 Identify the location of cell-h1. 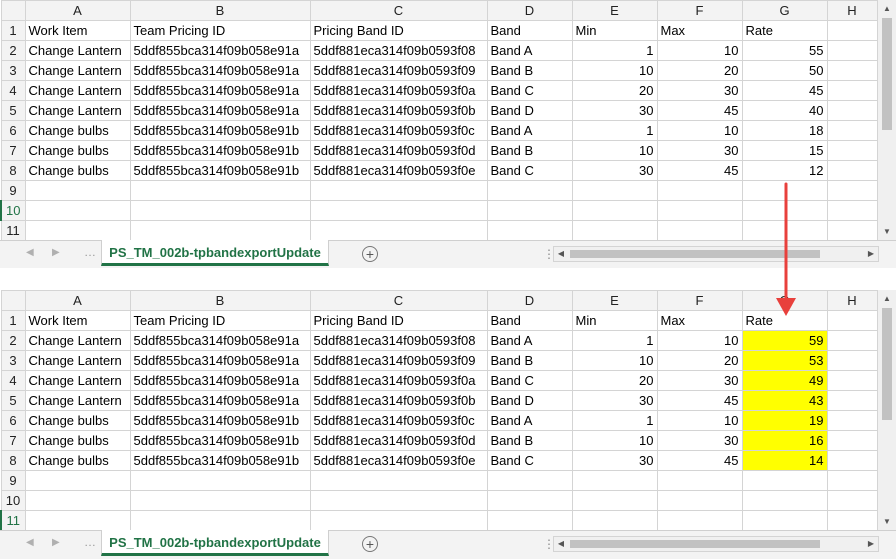
(852, 30).